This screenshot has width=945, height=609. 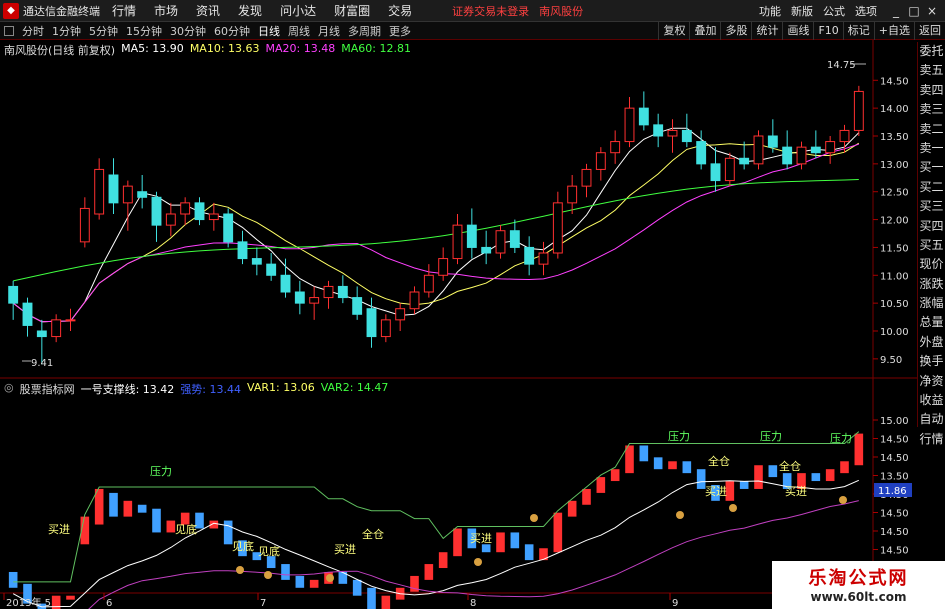 I want to click on side-label: 自动, so click(x=931, y=419).